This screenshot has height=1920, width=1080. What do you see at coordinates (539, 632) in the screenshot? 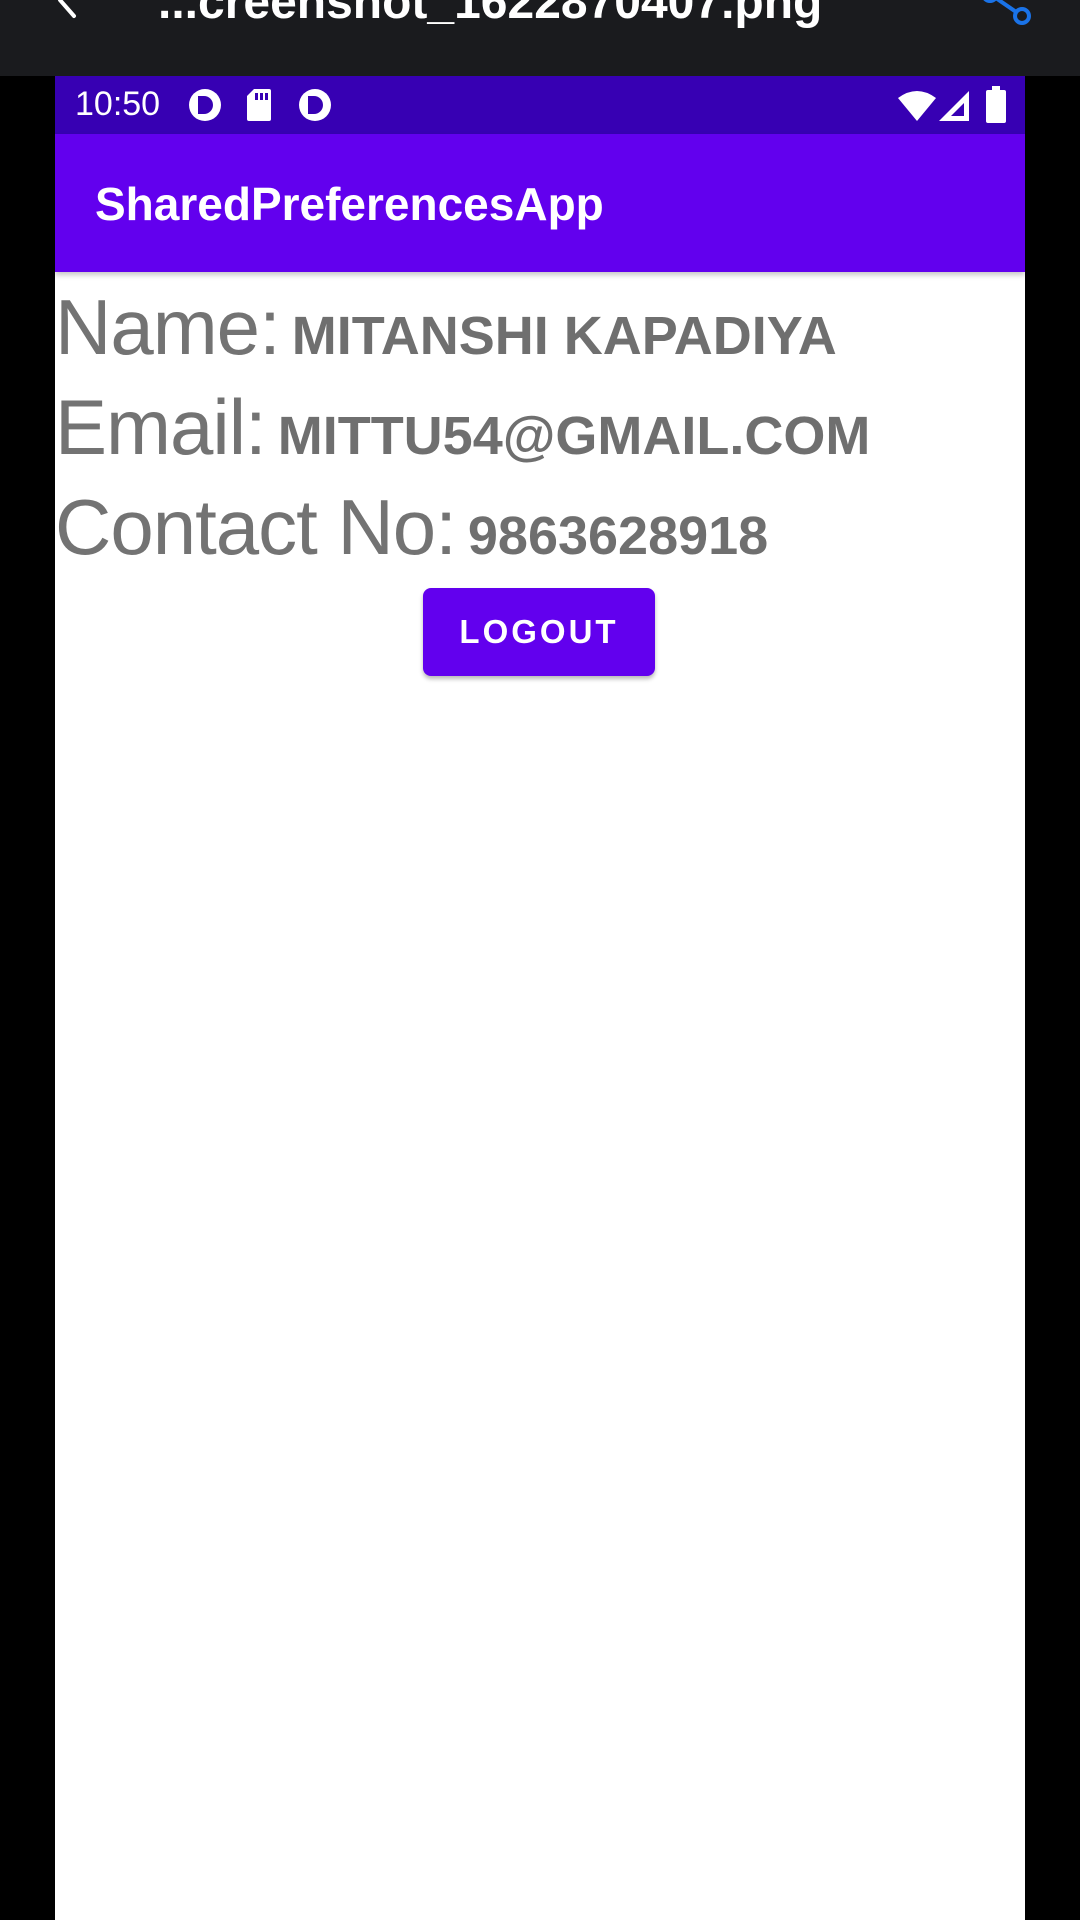
I see `logout-button: LOGOUT` at bounding box center [539, 632].